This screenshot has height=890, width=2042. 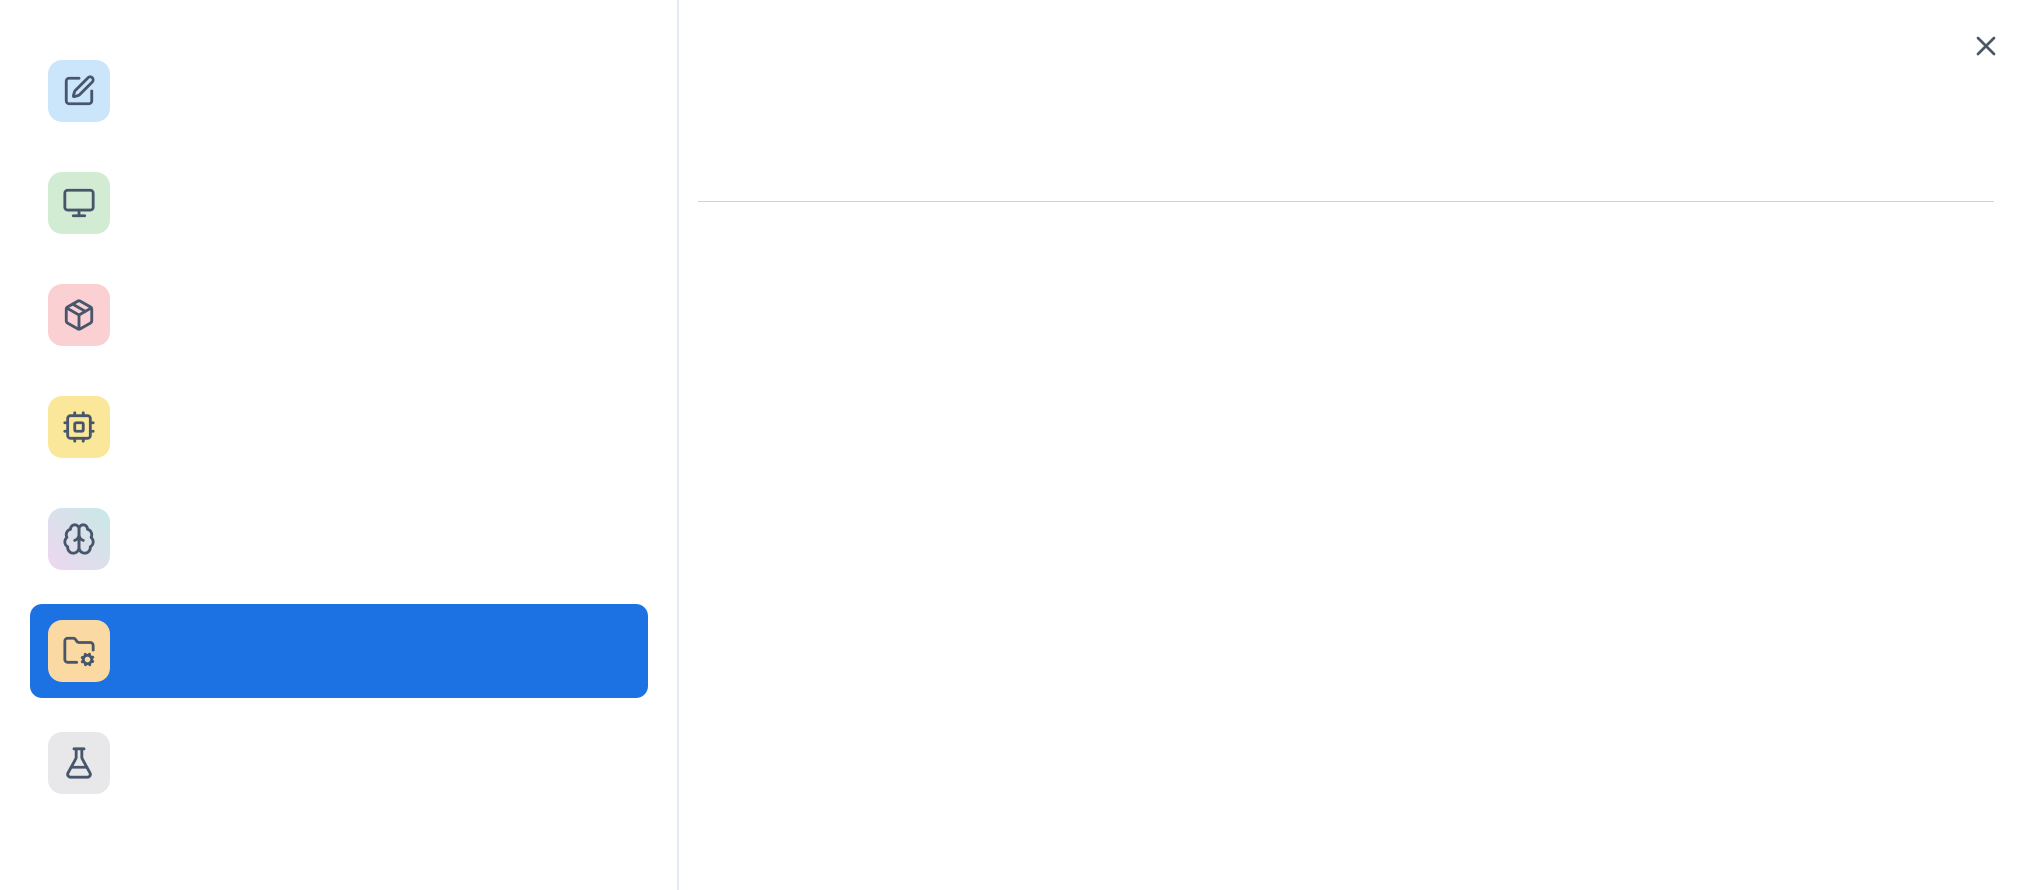 I want to click on sidebar-item-runtime, so click(x=339, y=427).